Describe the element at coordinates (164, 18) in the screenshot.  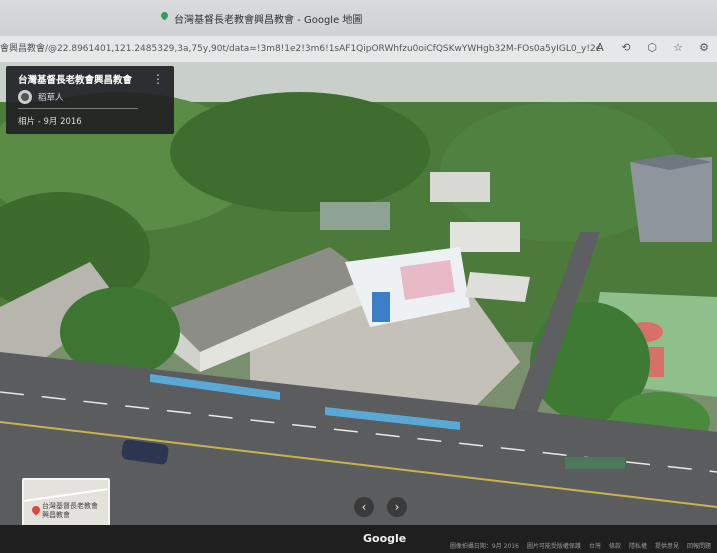
I see `maps-pin-icon` at that location.